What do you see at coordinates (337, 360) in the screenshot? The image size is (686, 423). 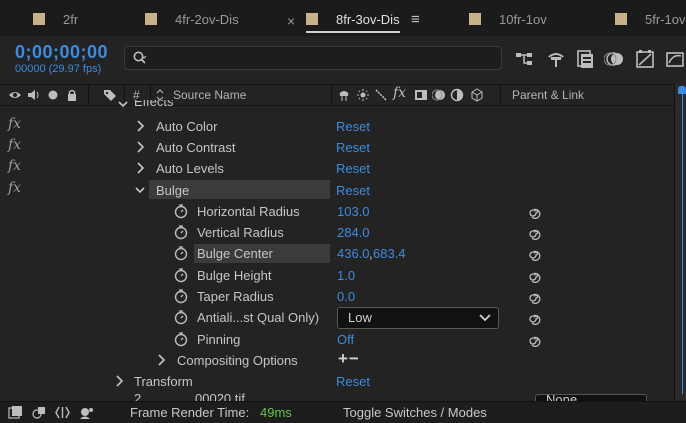 I see `compositing-options-row: Compositing Options +−` at bounding box center [337, 360].